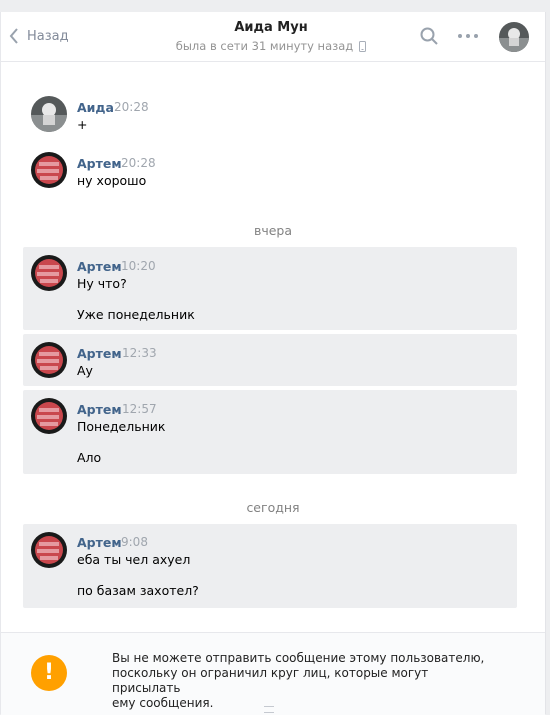  What do you see at coordinates (363, 46) in the screenshot?
I see `mobile-icon` at bounding box center [363, 46].